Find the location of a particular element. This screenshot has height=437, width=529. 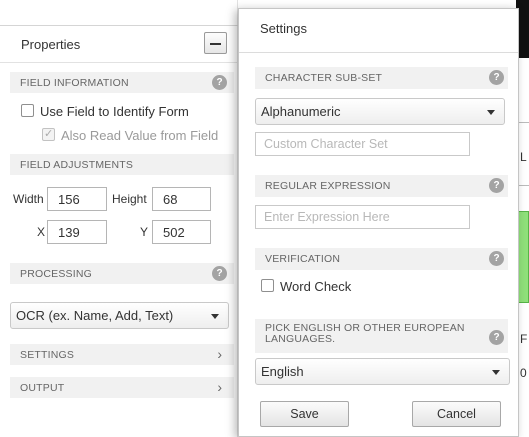

read-value-label: Also Read Value from Field is located at coordinates (140, 135).